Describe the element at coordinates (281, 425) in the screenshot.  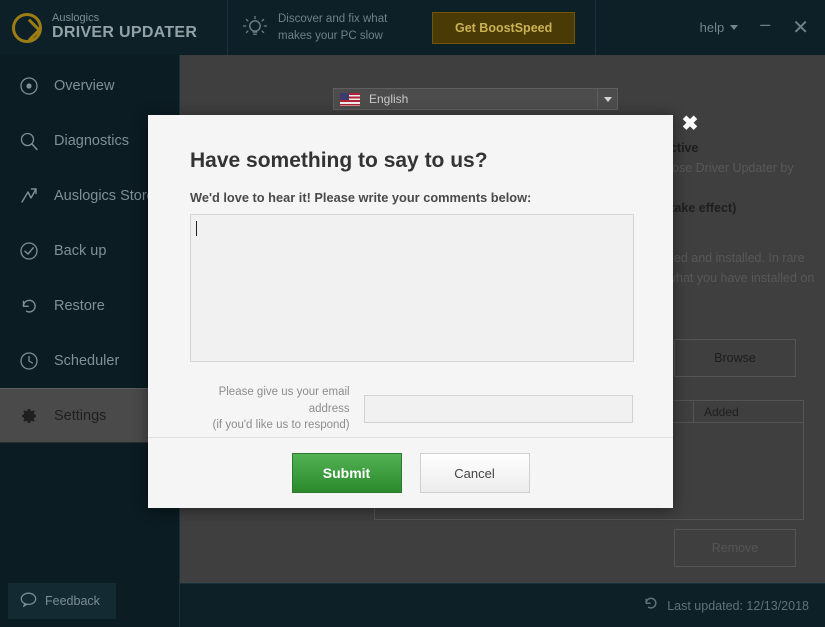
I see `email-label-line-2: (if you'd like us to respond)` at that location.